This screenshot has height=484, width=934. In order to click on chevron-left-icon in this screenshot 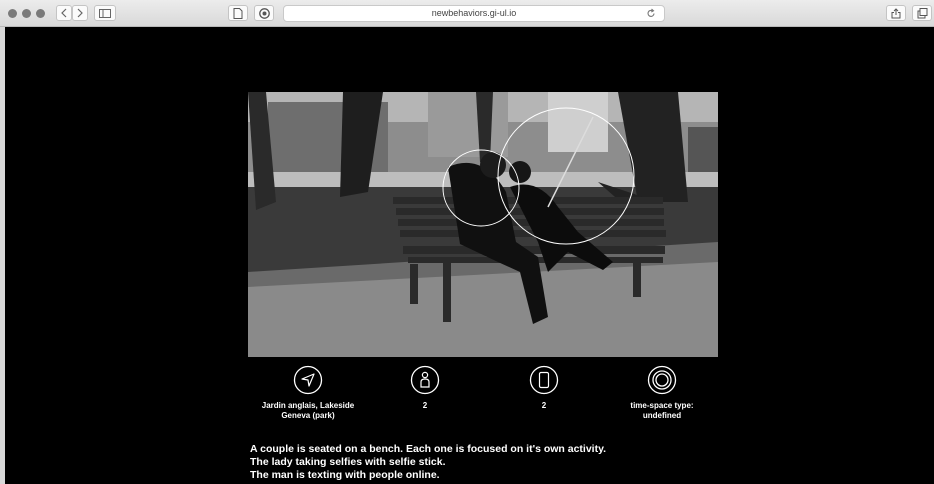, I will do `click(64, 13)`.